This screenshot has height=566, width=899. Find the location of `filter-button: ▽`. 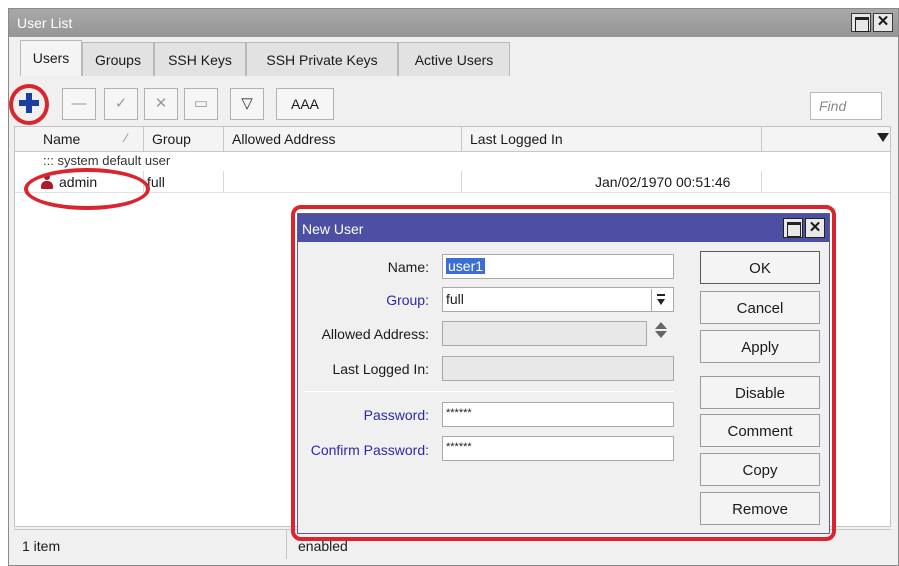

filter-button: ▽ is located at coordinates (247, 104).